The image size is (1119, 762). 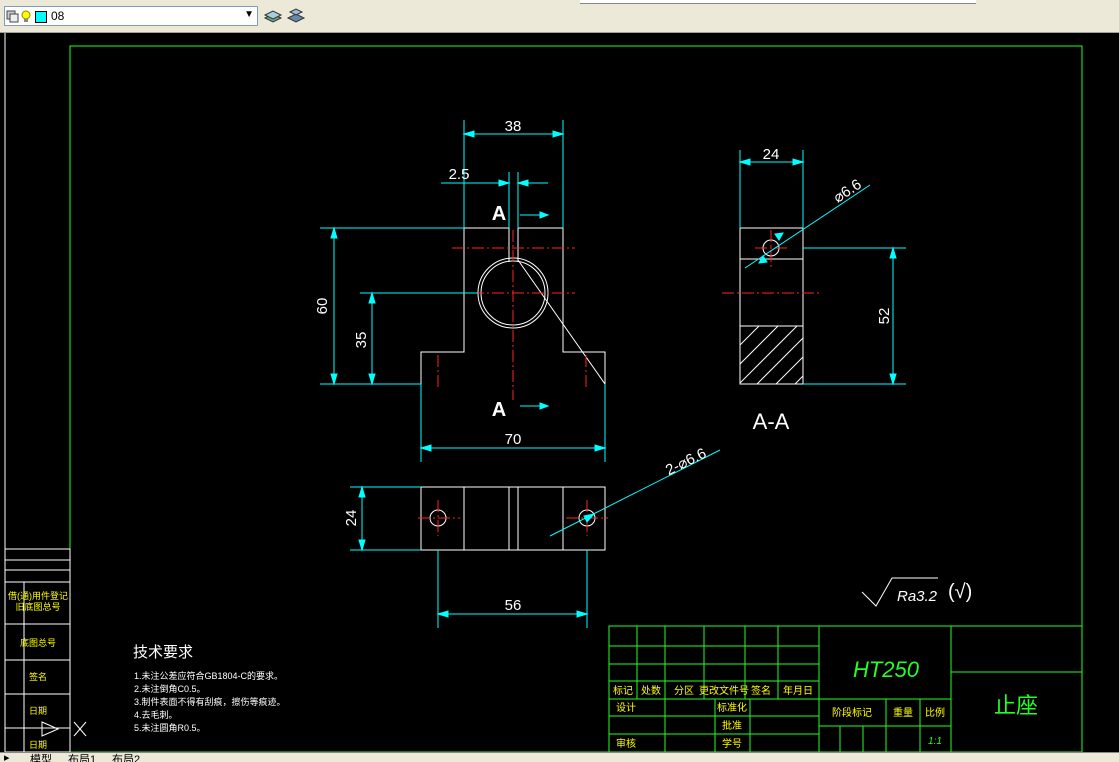 I want to click on tb-header: 年月日, so click(x=798, y=690).